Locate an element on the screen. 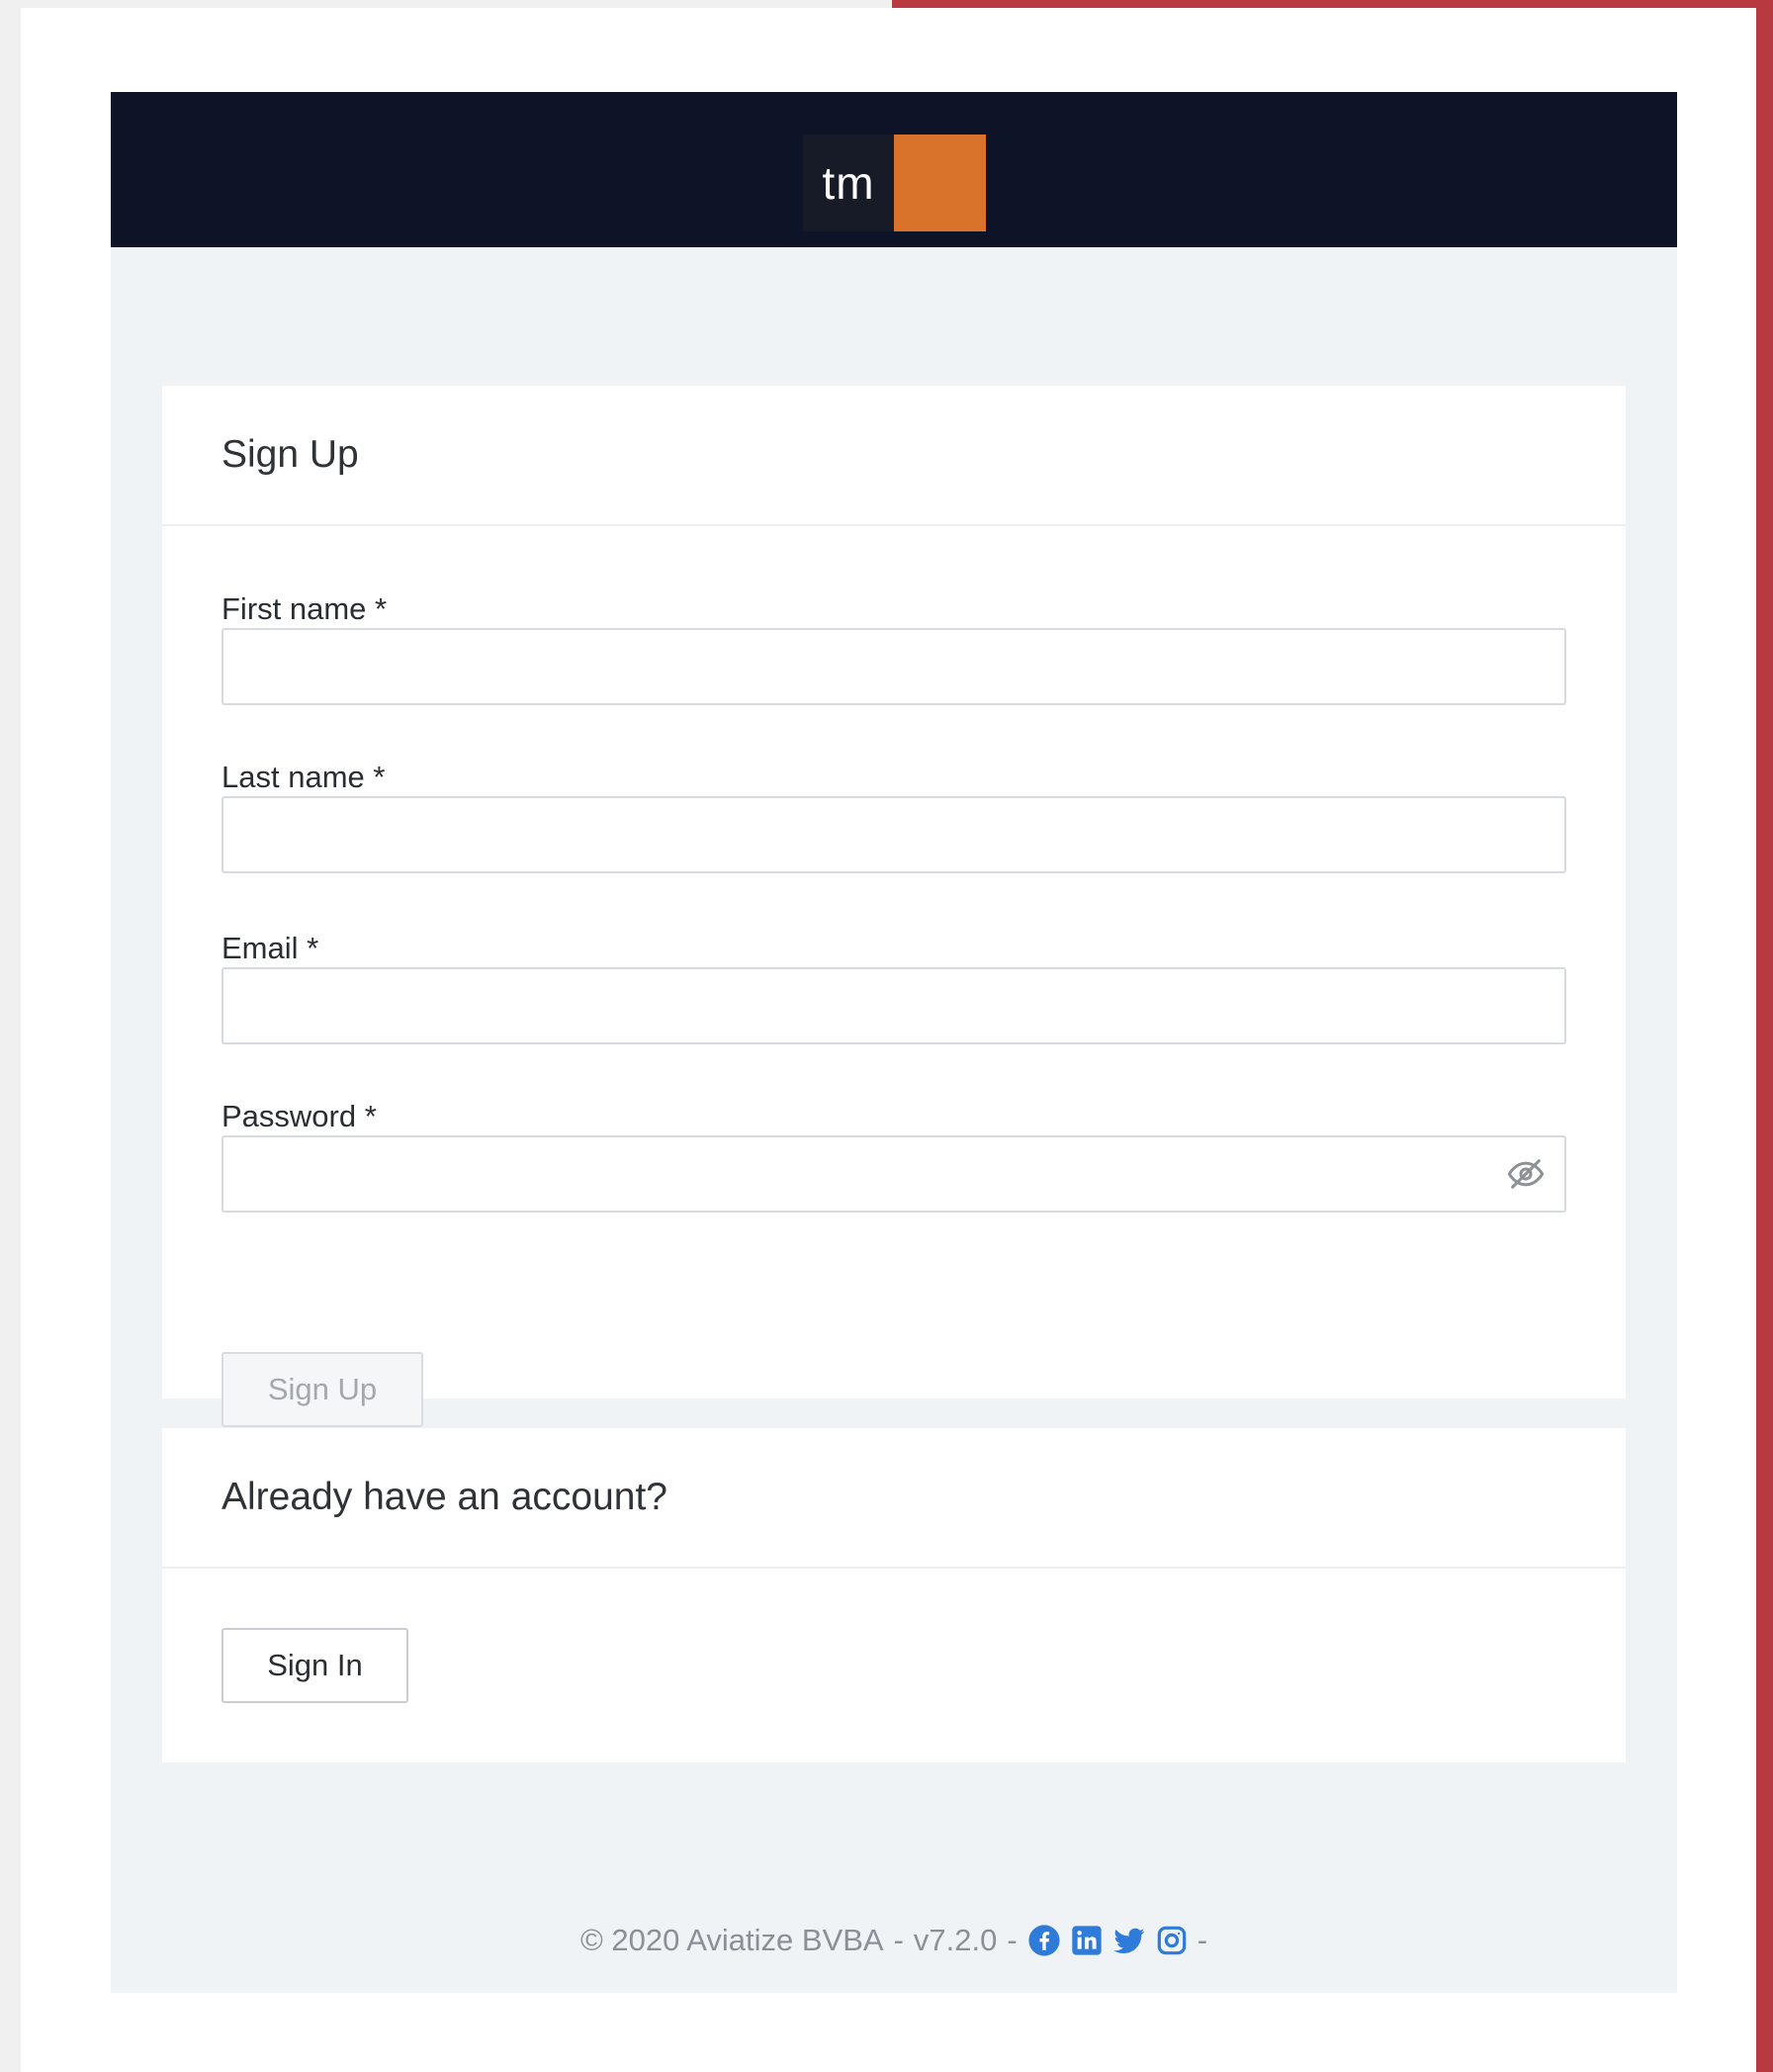  linkedin-icon is located at coordinates (1087, 1940).